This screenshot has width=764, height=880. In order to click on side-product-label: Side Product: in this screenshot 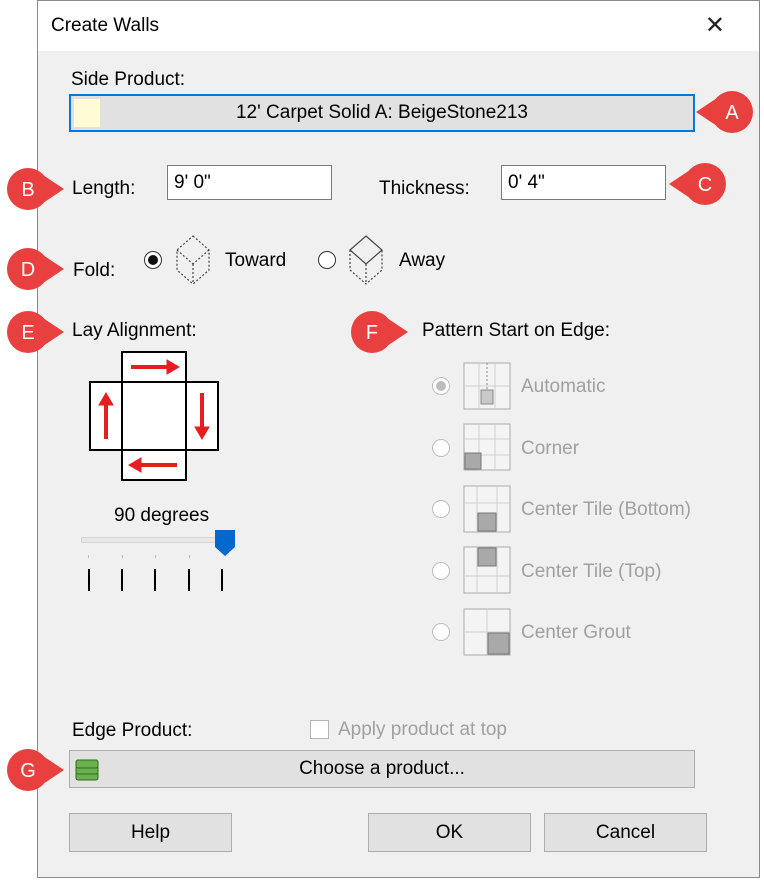, I will do `click(128, 79)`.